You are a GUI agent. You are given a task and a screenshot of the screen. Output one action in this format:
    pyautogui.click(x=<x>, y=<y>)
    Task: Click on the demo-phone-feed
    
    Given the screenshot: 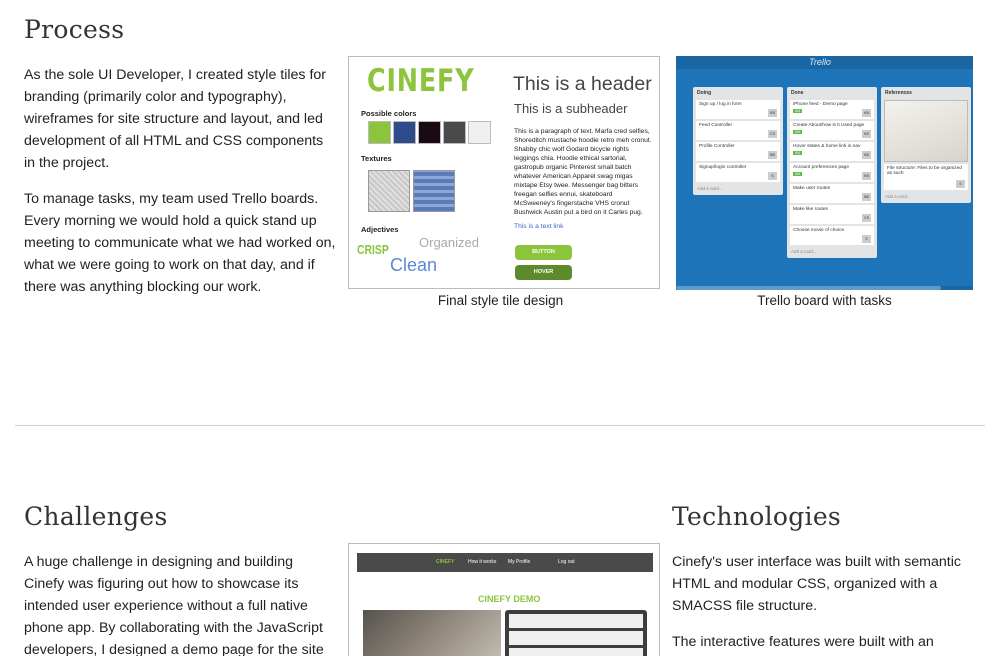 What is the action you would take?
    pyautogui.click(x=576, y=633)
    